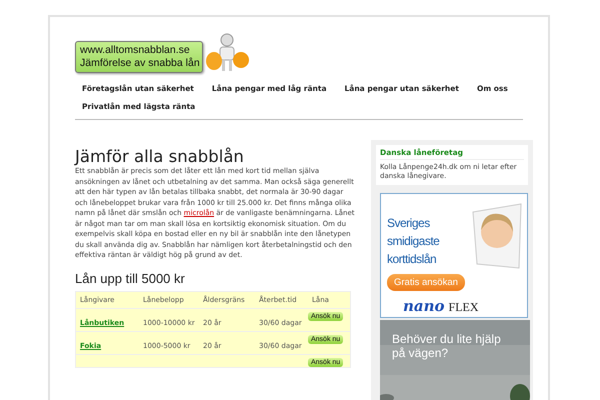 The width and height of the screenshot is (600, 400). Describe the element at coordinates (412, 259) in the screenshot. I see `ad-headline: korttidslån` at that location.